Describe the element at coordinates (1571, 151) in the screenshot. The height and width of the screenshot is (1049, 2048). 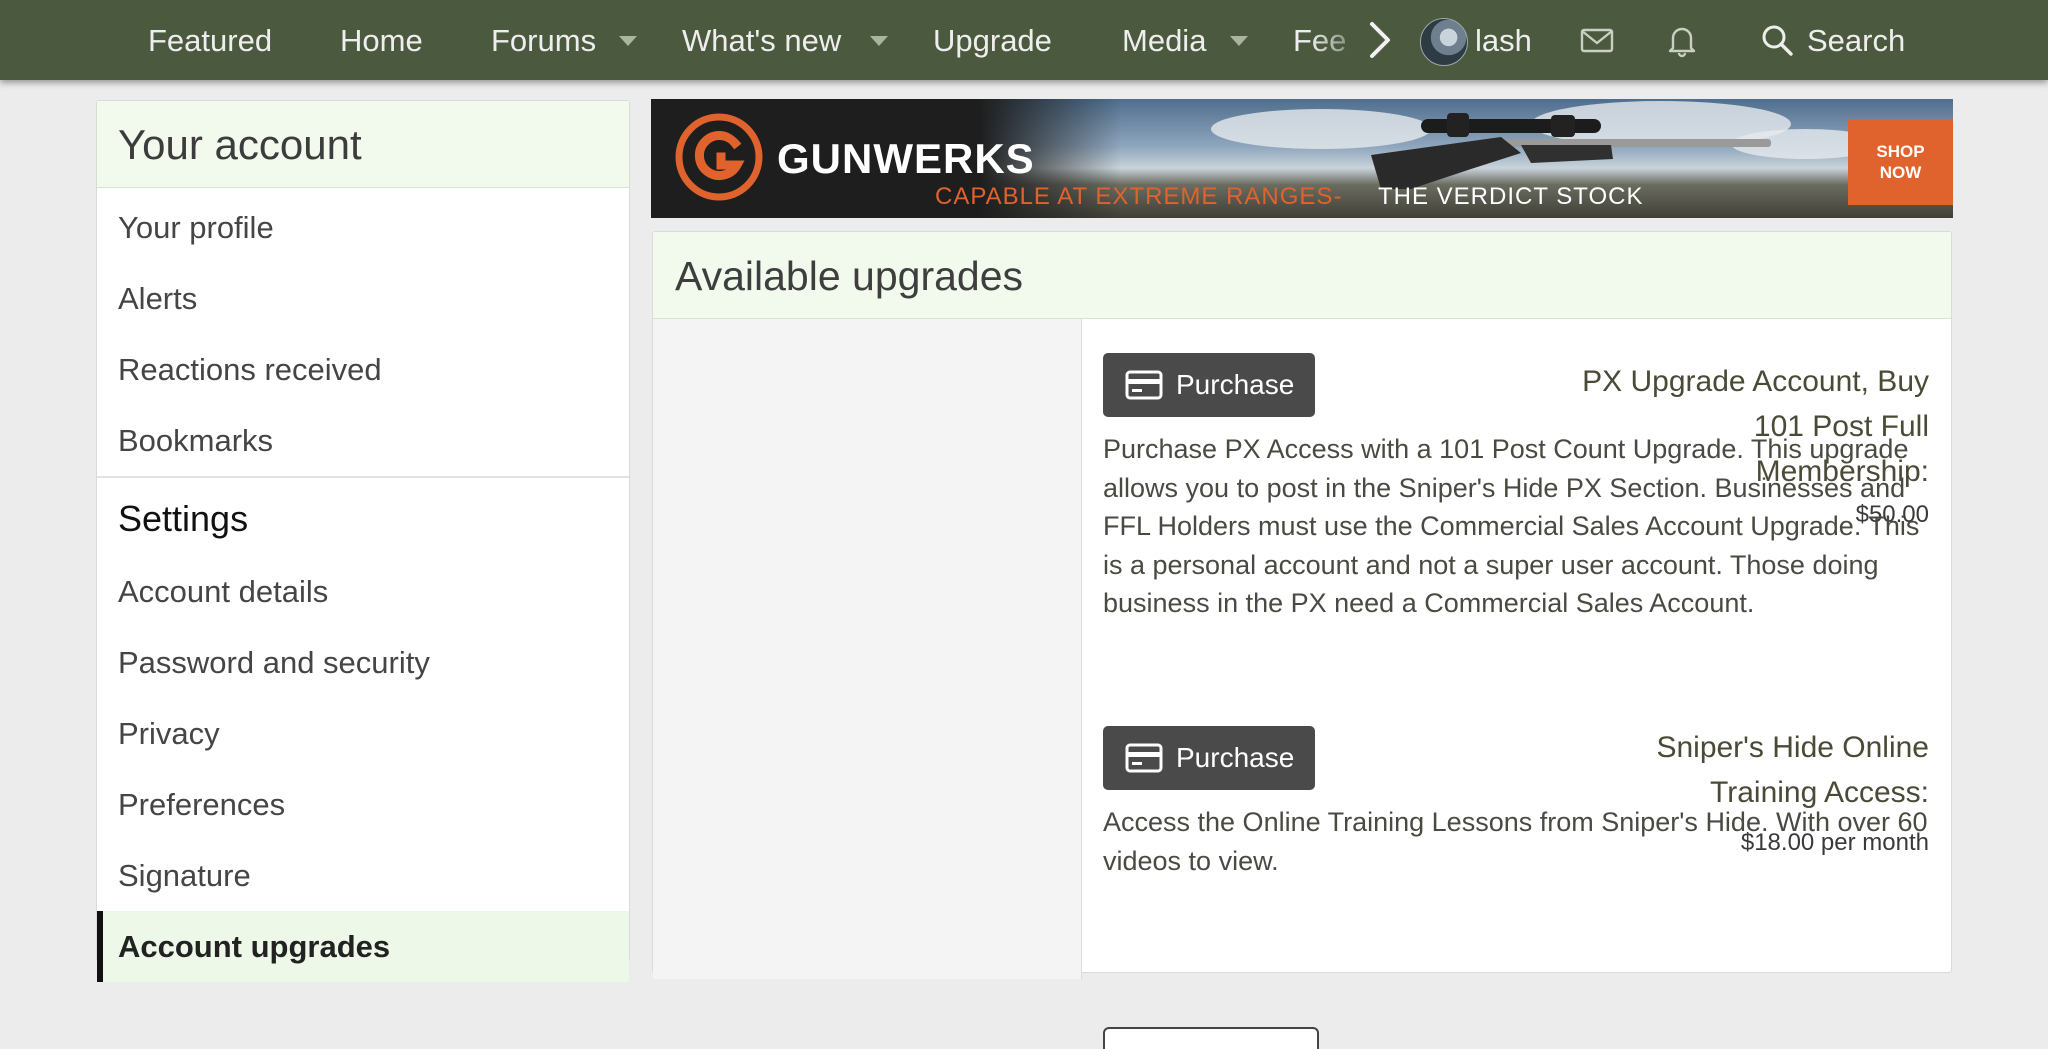
I see `rifle-image` at that location.